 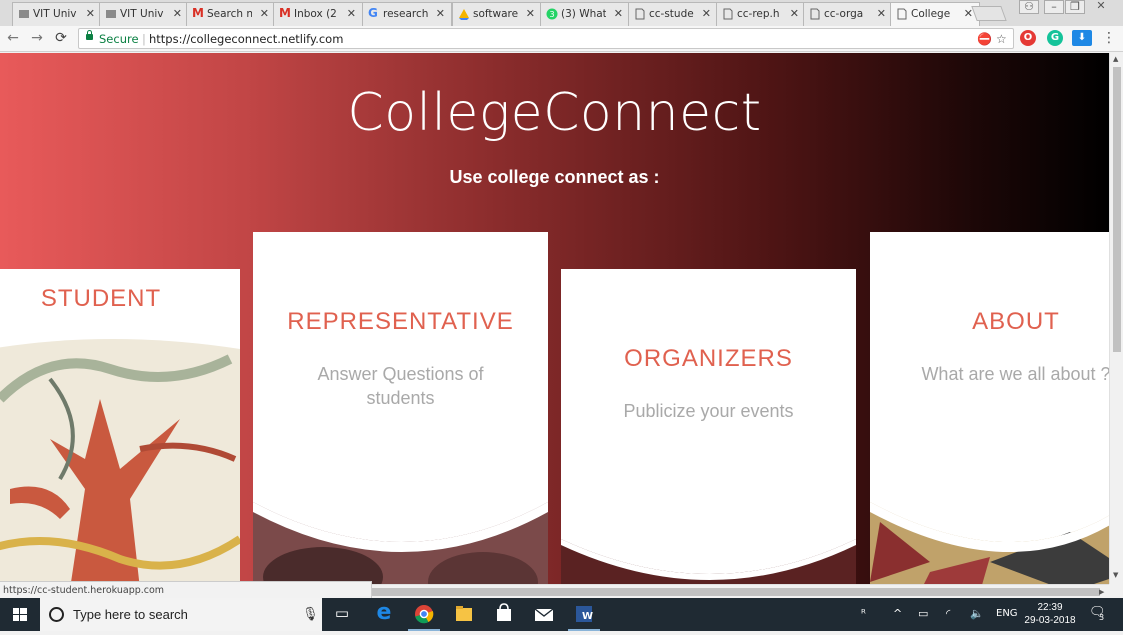 I want to click on menu-icon: ⋮, so click(x=1109, y=38).